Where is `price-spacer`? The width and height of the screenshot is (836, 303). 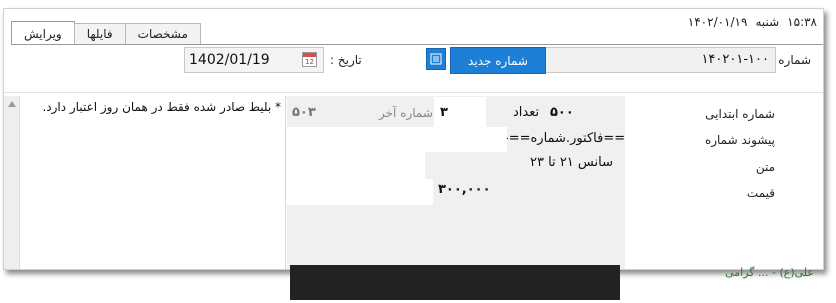
price-spacer is located at coordinates (360, 192).